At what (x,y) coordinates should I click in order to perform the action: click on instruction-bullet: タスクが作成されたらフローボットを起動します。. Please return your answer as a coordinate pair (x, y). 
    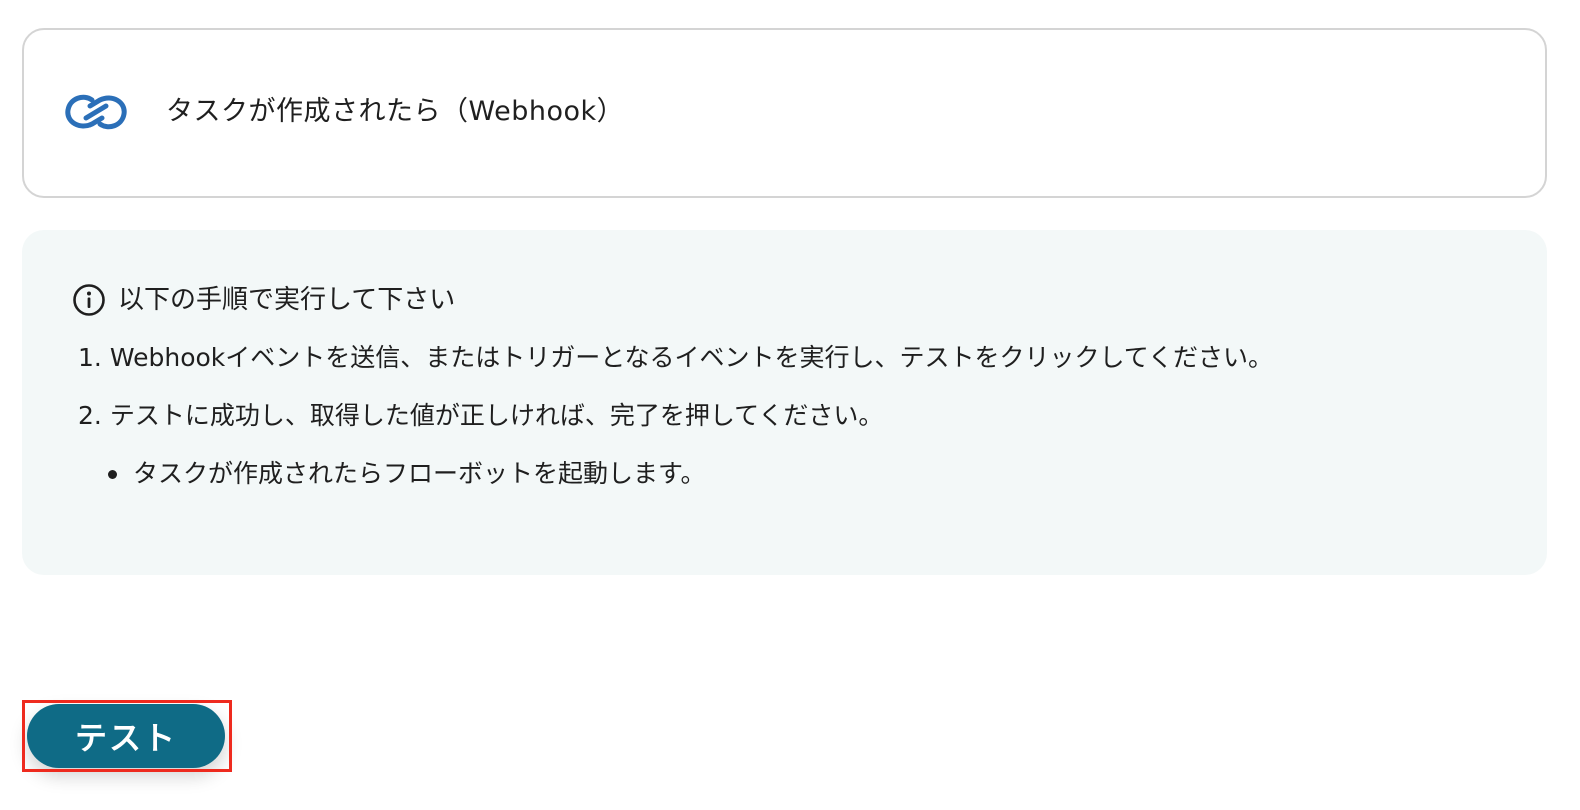
    Looking at the image, I should click on (407, 474).